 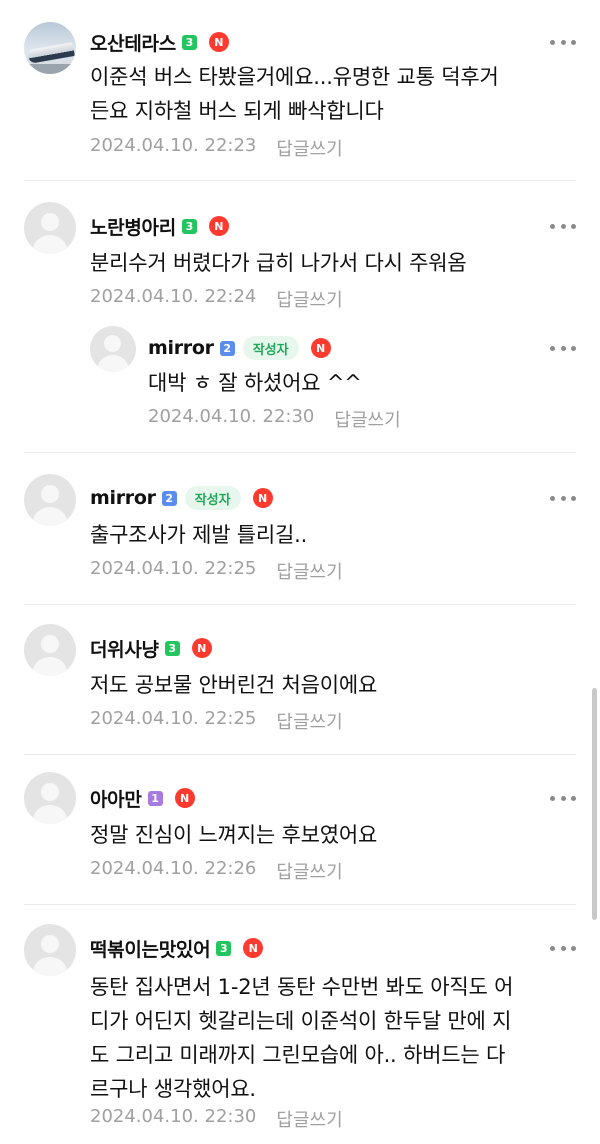 What do you see at coordinates (237, 111) in the screenshot?
I see `comment-text-line: 든요 지하철 버스 되게 빠삭합니다` at bounding box center [237, 111].